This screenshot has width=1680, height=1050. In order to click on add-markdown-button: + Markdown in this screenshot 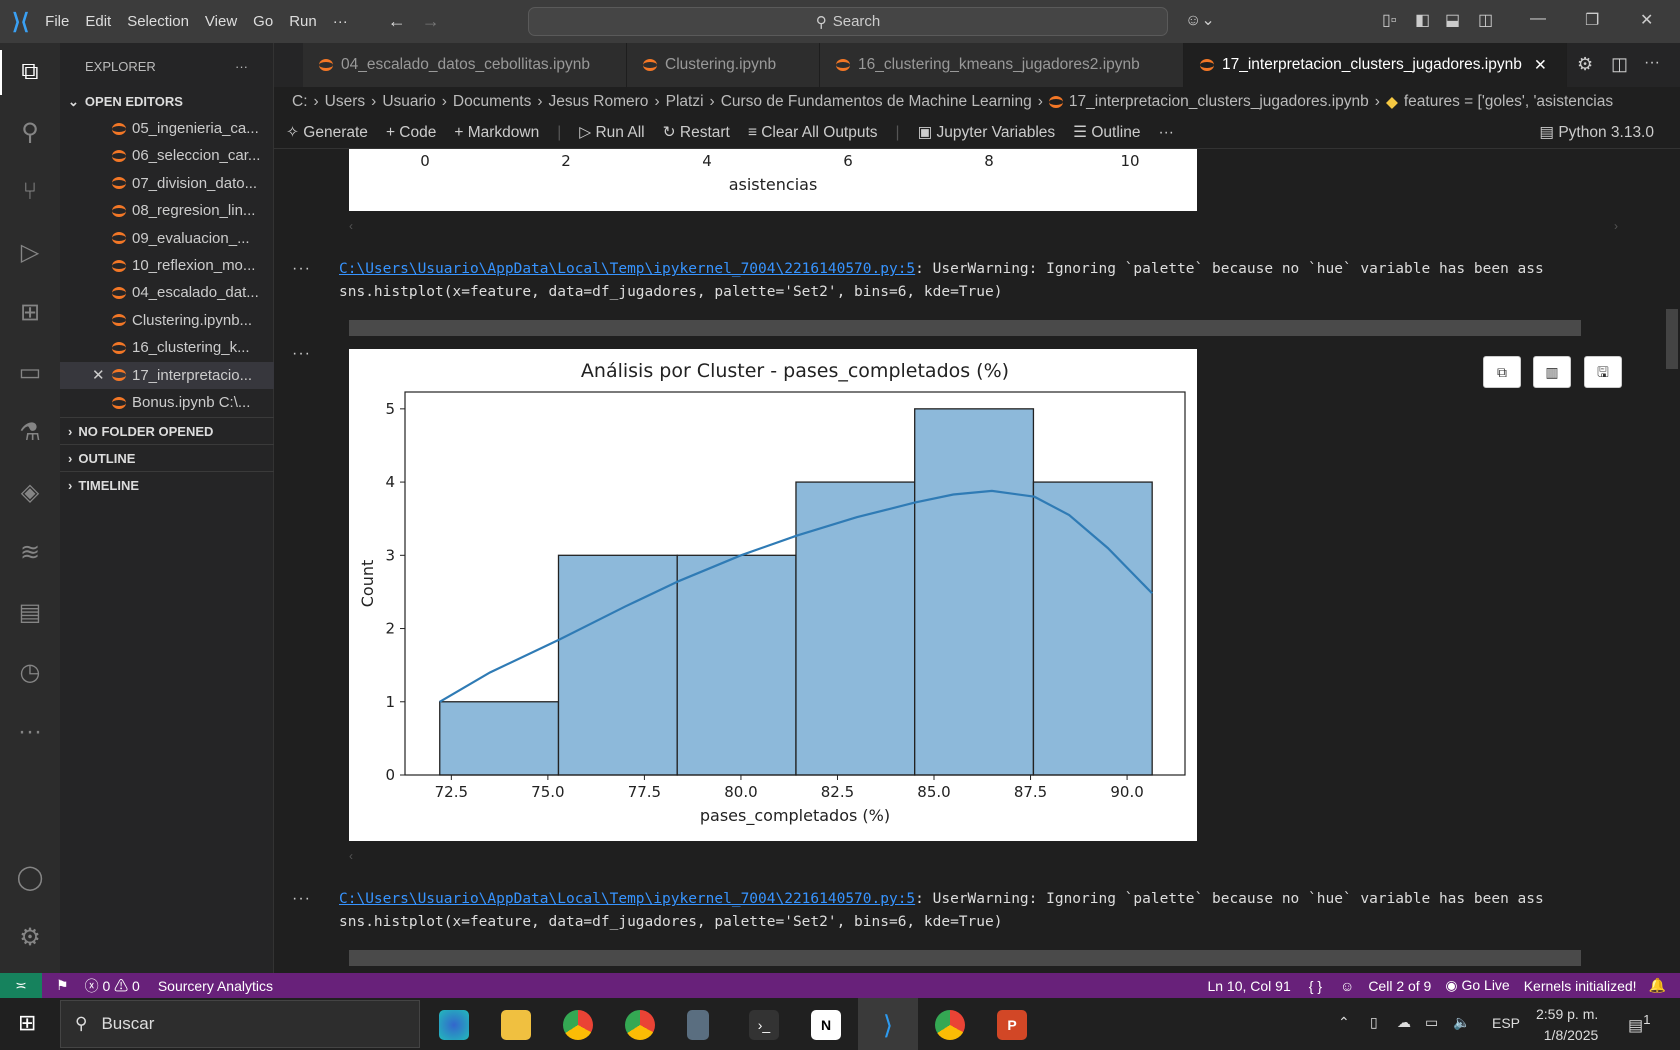, I will do `click(496, 133)`.